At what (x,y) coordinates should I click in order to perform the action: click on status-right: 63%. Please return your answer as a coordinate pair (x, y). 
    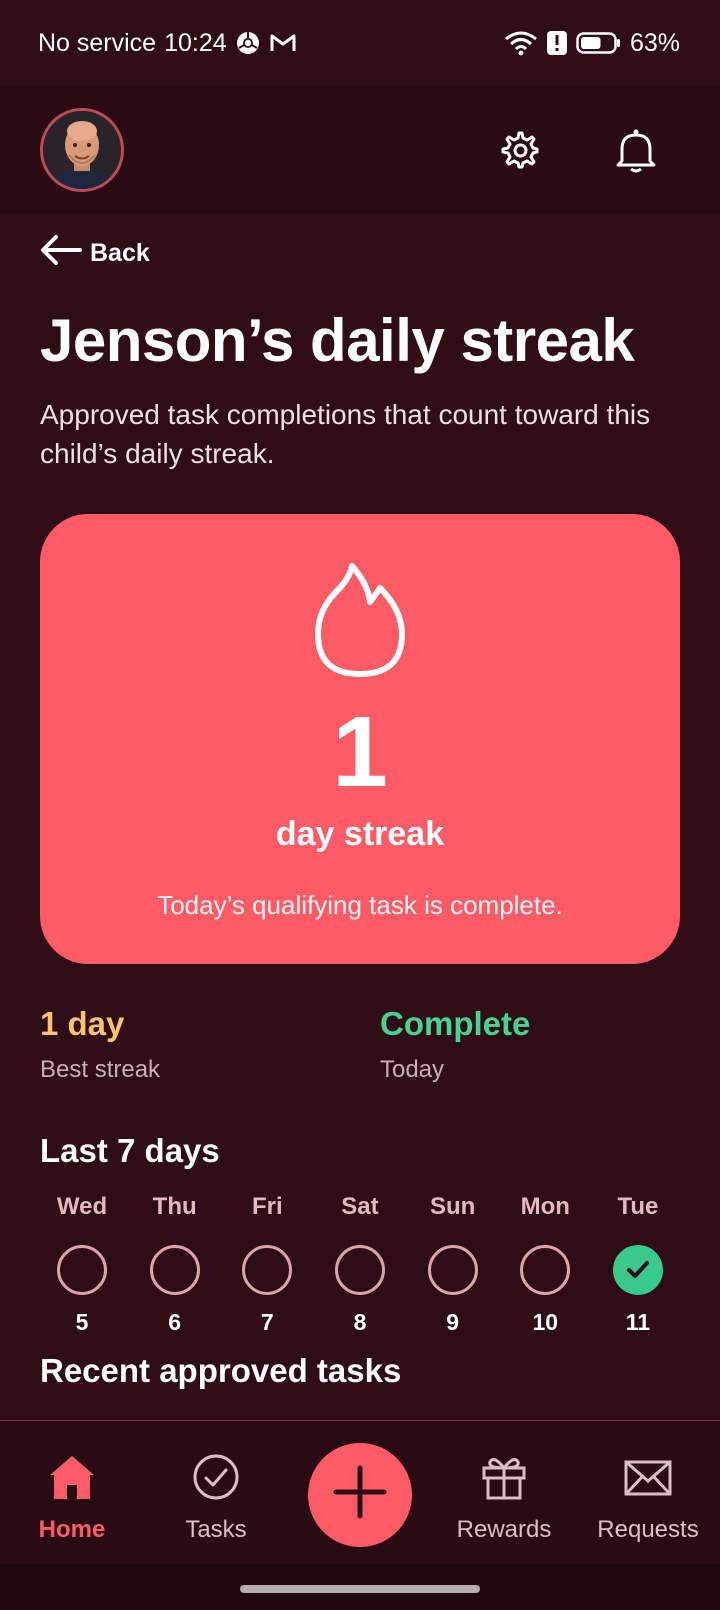
    Looking at the image, I should click on (592, 43).